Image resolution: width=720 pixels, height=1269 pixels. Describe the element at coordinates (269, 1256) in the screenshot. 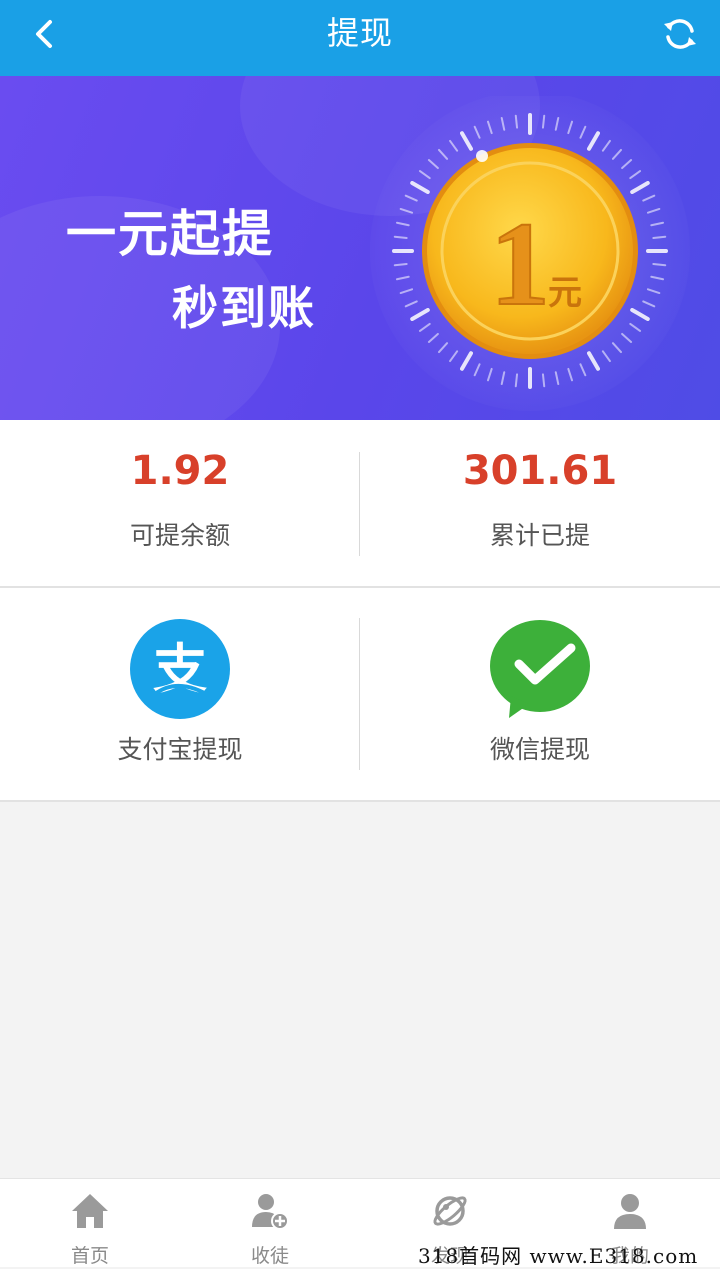

I see `tab-recruit-label: 收徒` at that location.